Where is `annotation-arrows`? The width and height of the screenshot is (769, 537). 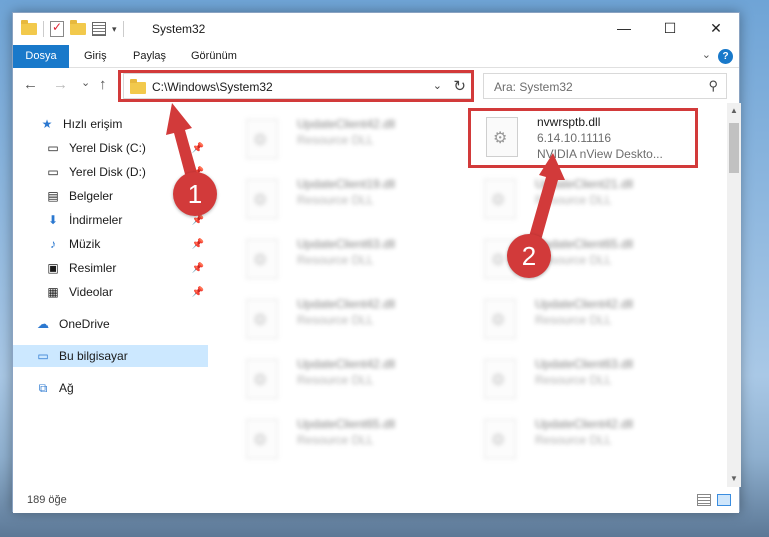
annotation-arrows is located at coordinates (365, 173).